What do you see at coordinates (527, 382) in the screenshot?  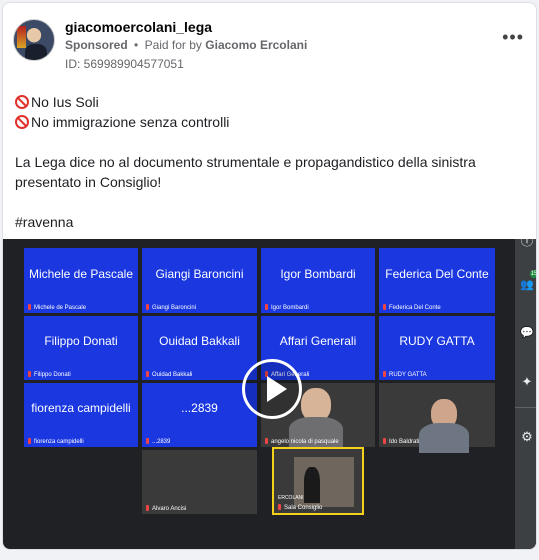 I see `activities-icon: ✦` at bounding box center [527, 382].